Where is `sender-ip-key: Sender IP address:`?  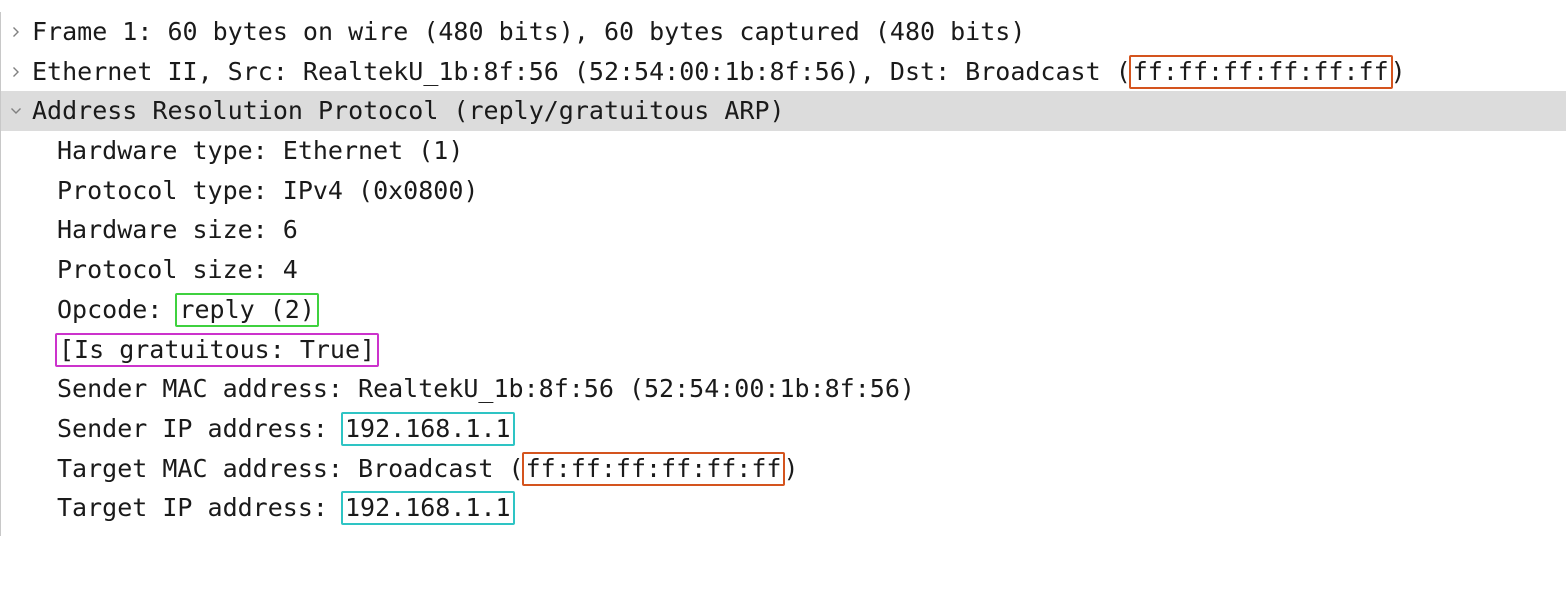
sender-ip-key: Sender IP address: is located at coordinates (200, 428).